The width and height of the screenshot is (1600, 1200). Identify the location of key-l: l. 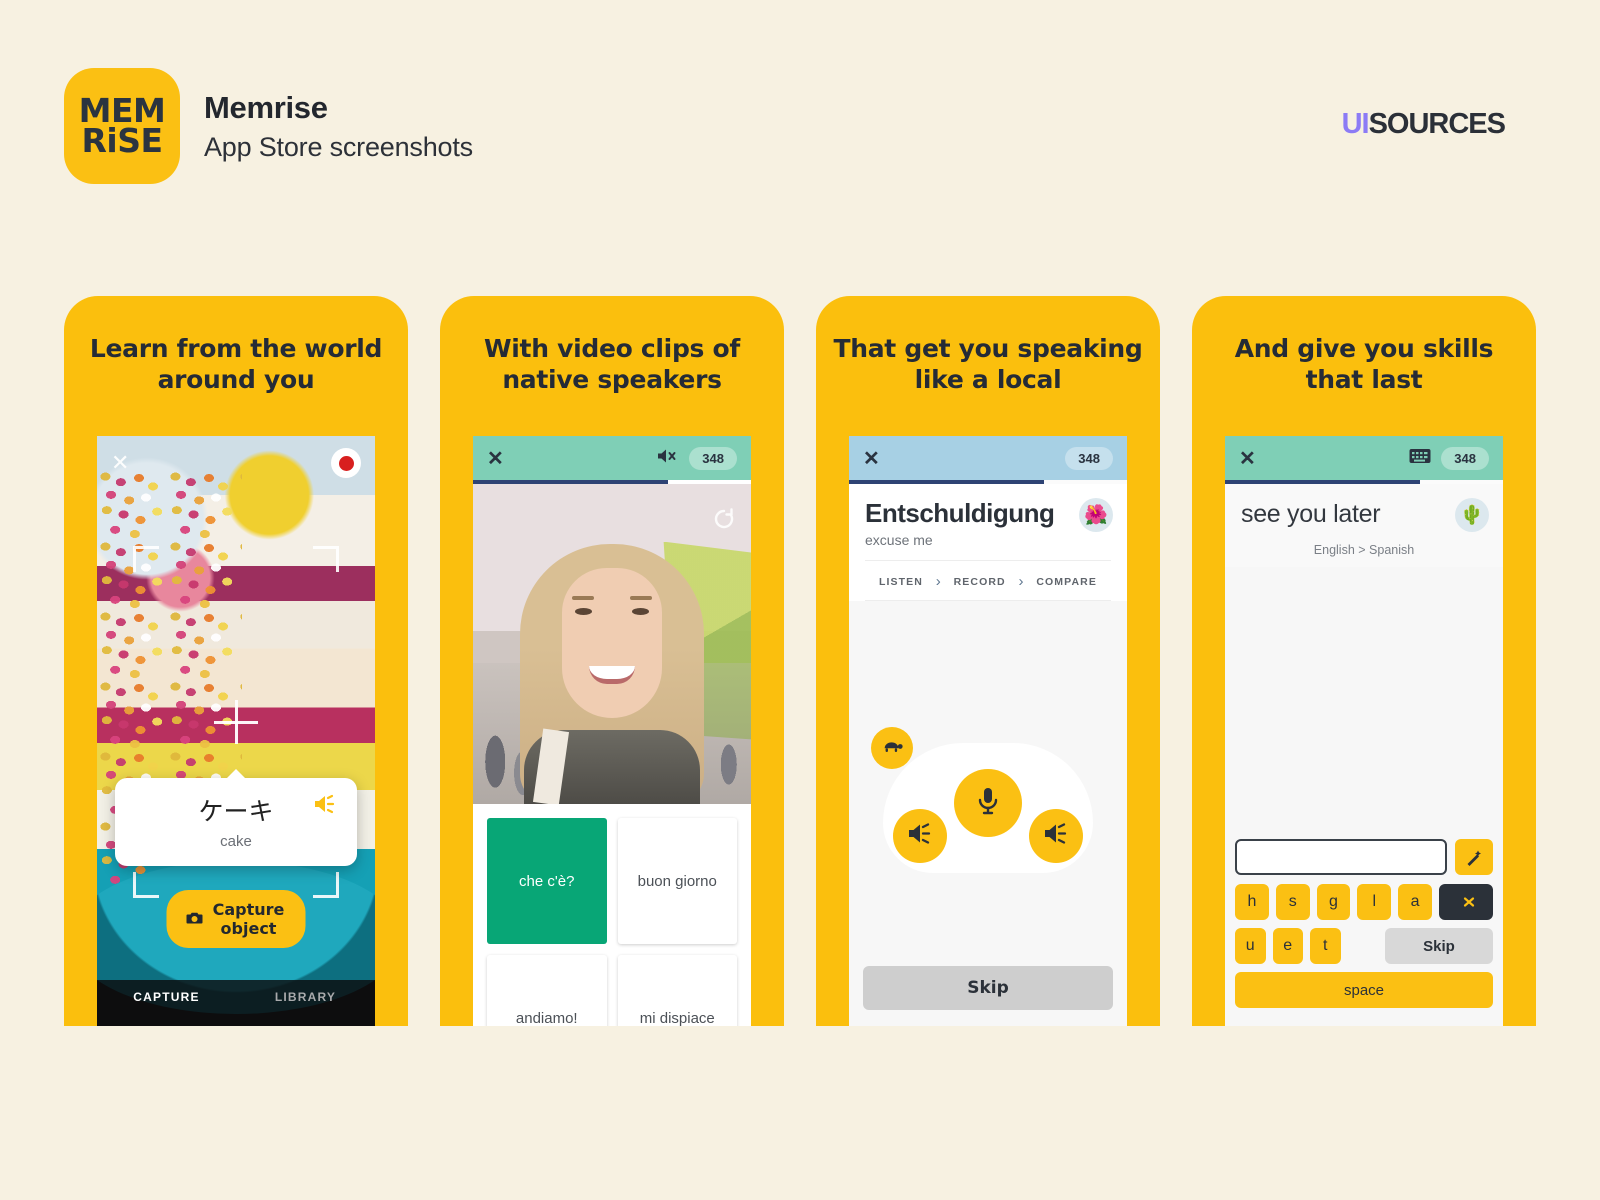
(1374, 902).